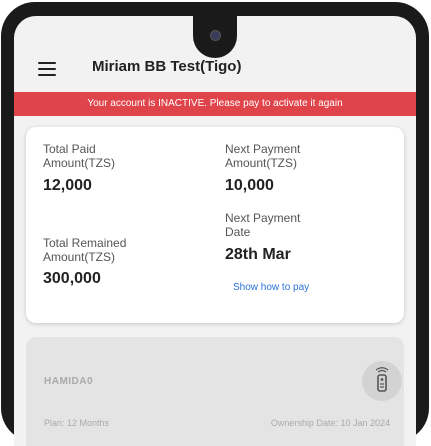  Describe the element at coordinates (85, 250) in the screenshot. I see `total-remained-label: Total Remained Amount(TZS)` at that location.